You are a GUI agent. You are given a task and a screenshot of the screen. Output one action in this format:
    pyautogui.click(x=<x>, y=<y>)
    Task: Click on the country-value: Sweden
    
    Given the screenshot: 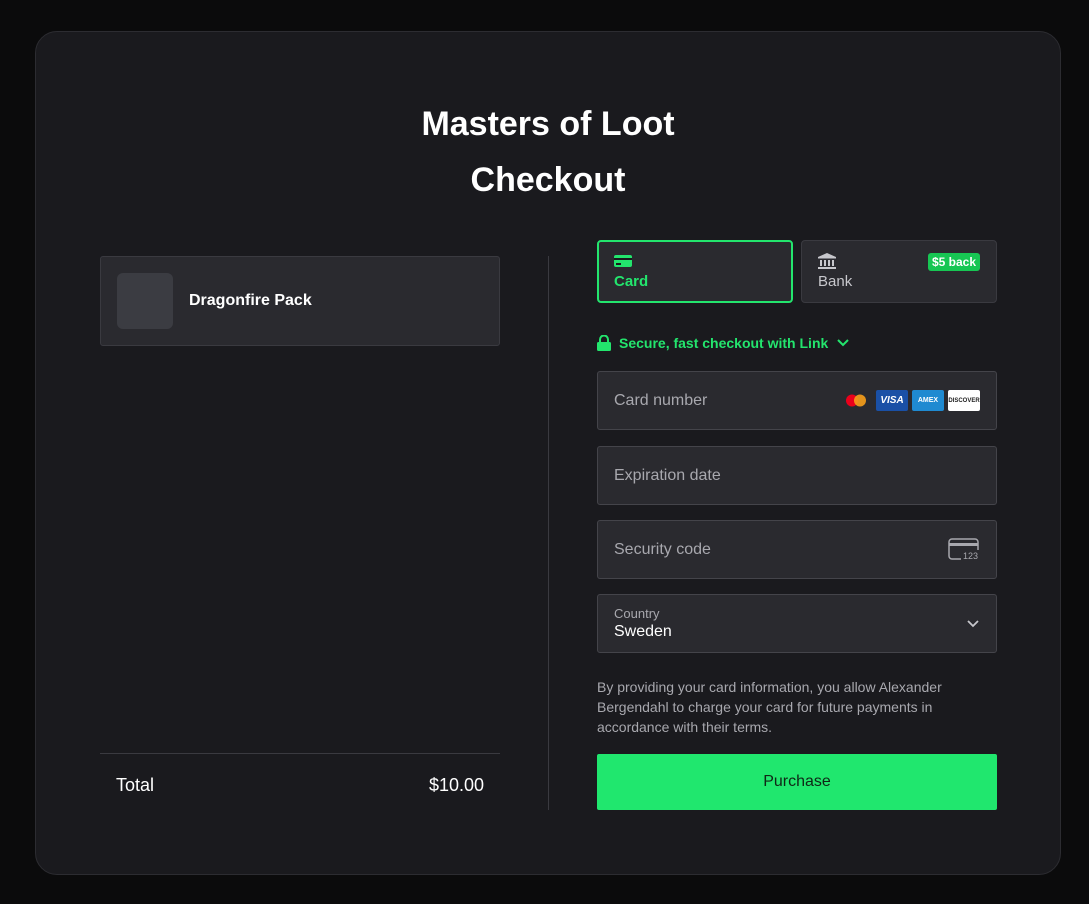 What is the action you would take?
    pyautogui.click(x=643, y=631)
    